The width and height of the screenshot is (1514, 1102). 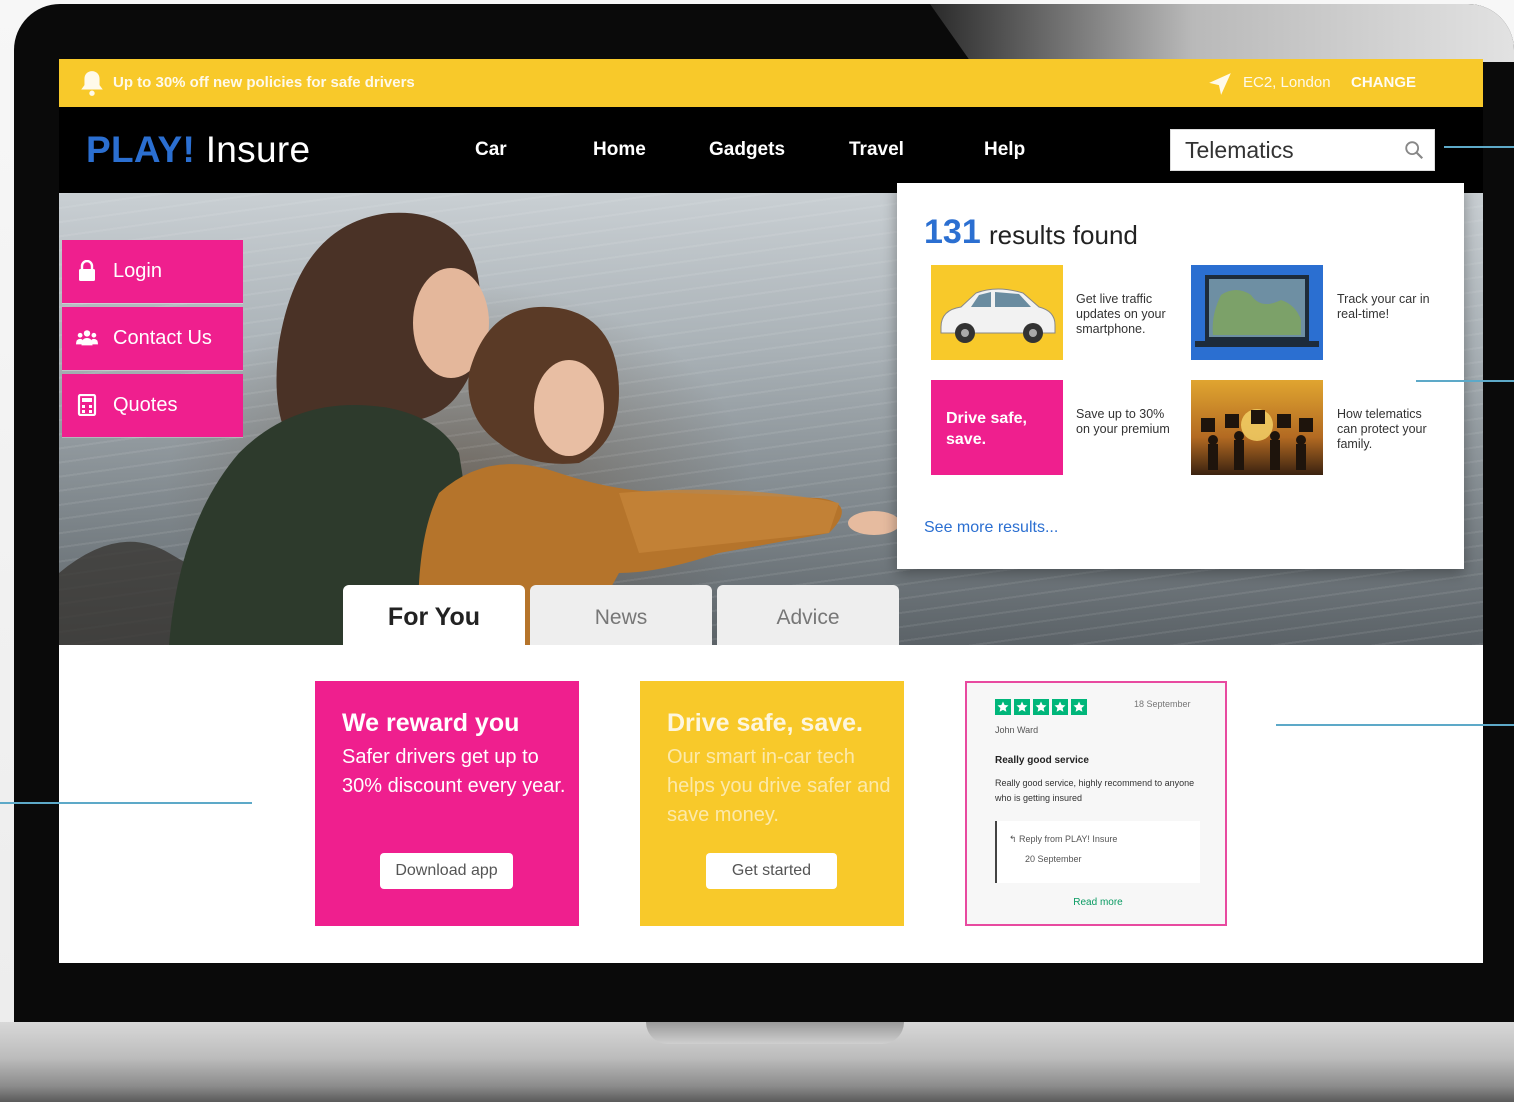 I want to click on people-icon, so click(x=87, y=338).